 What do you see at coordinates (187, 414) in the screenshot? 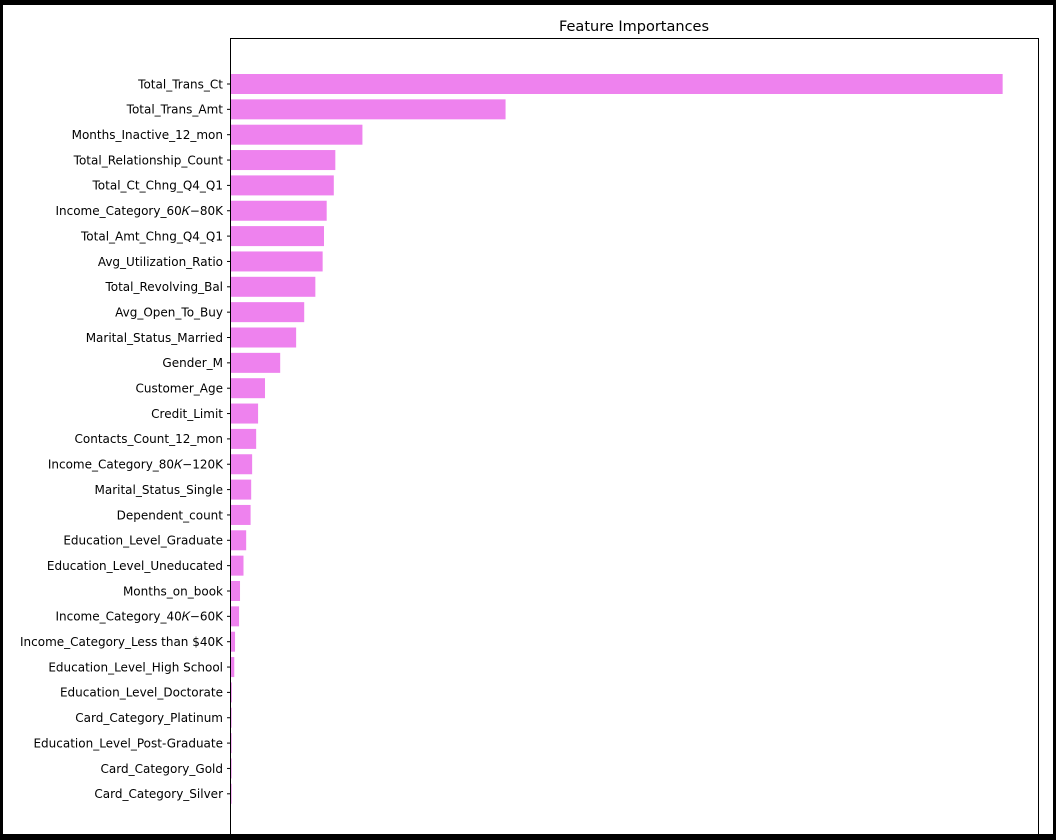
I see `y-tick-label: Credit_Limit` at bounding box center [187, 414].